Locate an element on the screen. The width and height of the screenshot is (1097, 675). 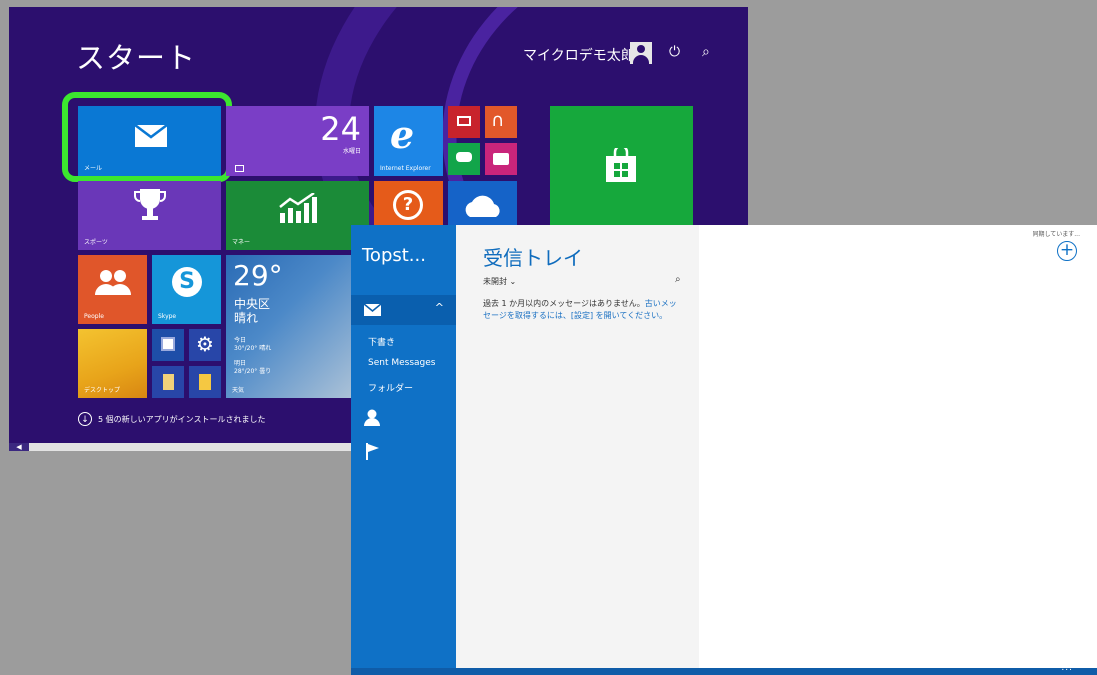
user-name: マイクロデモ太郎 is located at coordinates (579, 55).